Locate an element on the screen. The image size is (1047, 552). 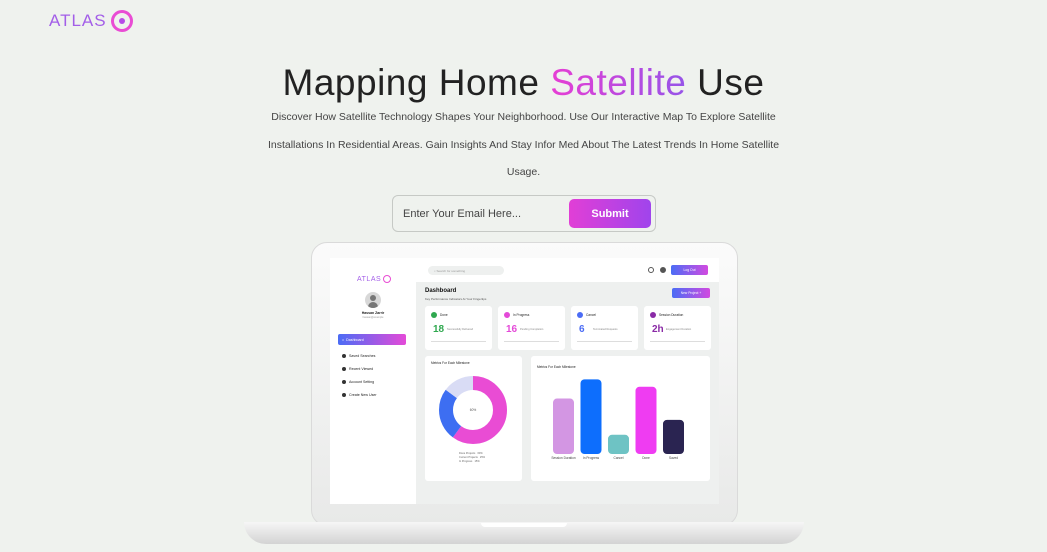
stat-card-cancel: Cancel 6 Terminated Requests is located at coordinates (604, 328).